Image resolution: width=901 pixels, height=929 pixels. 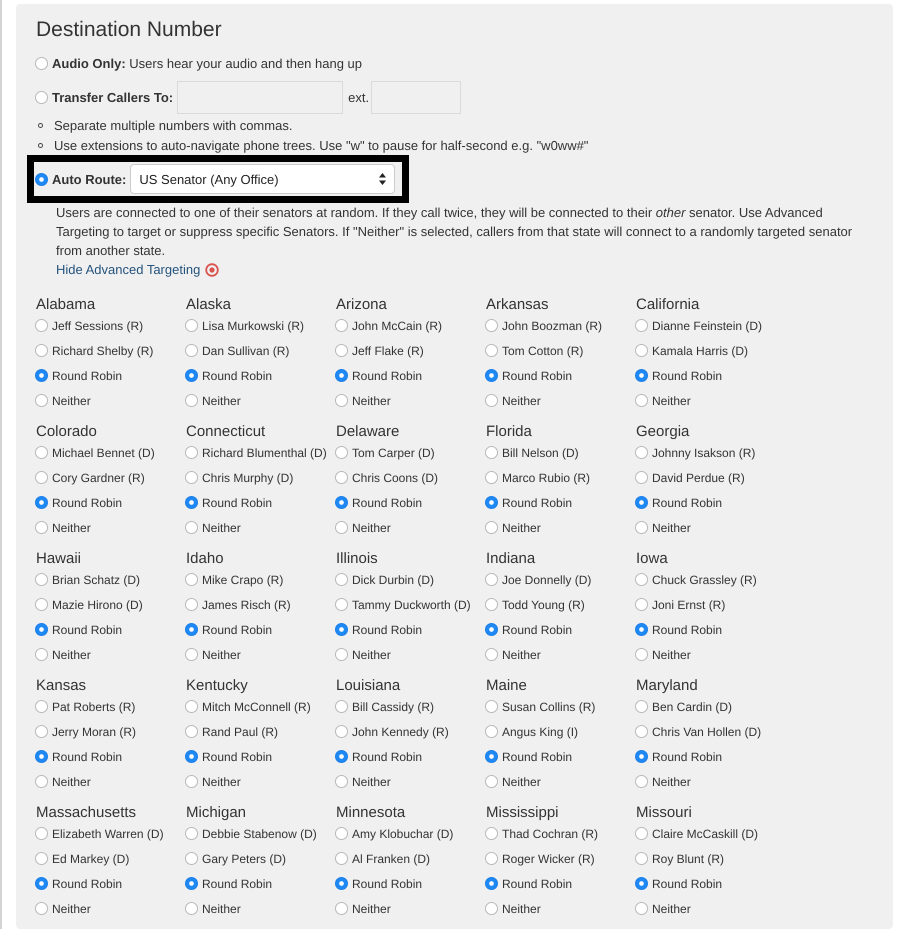 What do you see at coordinates (138, 269) in the screenshot?
I see `hide-targeting-link: Hide Advanced Targeting` at bounding box center [138, 269].